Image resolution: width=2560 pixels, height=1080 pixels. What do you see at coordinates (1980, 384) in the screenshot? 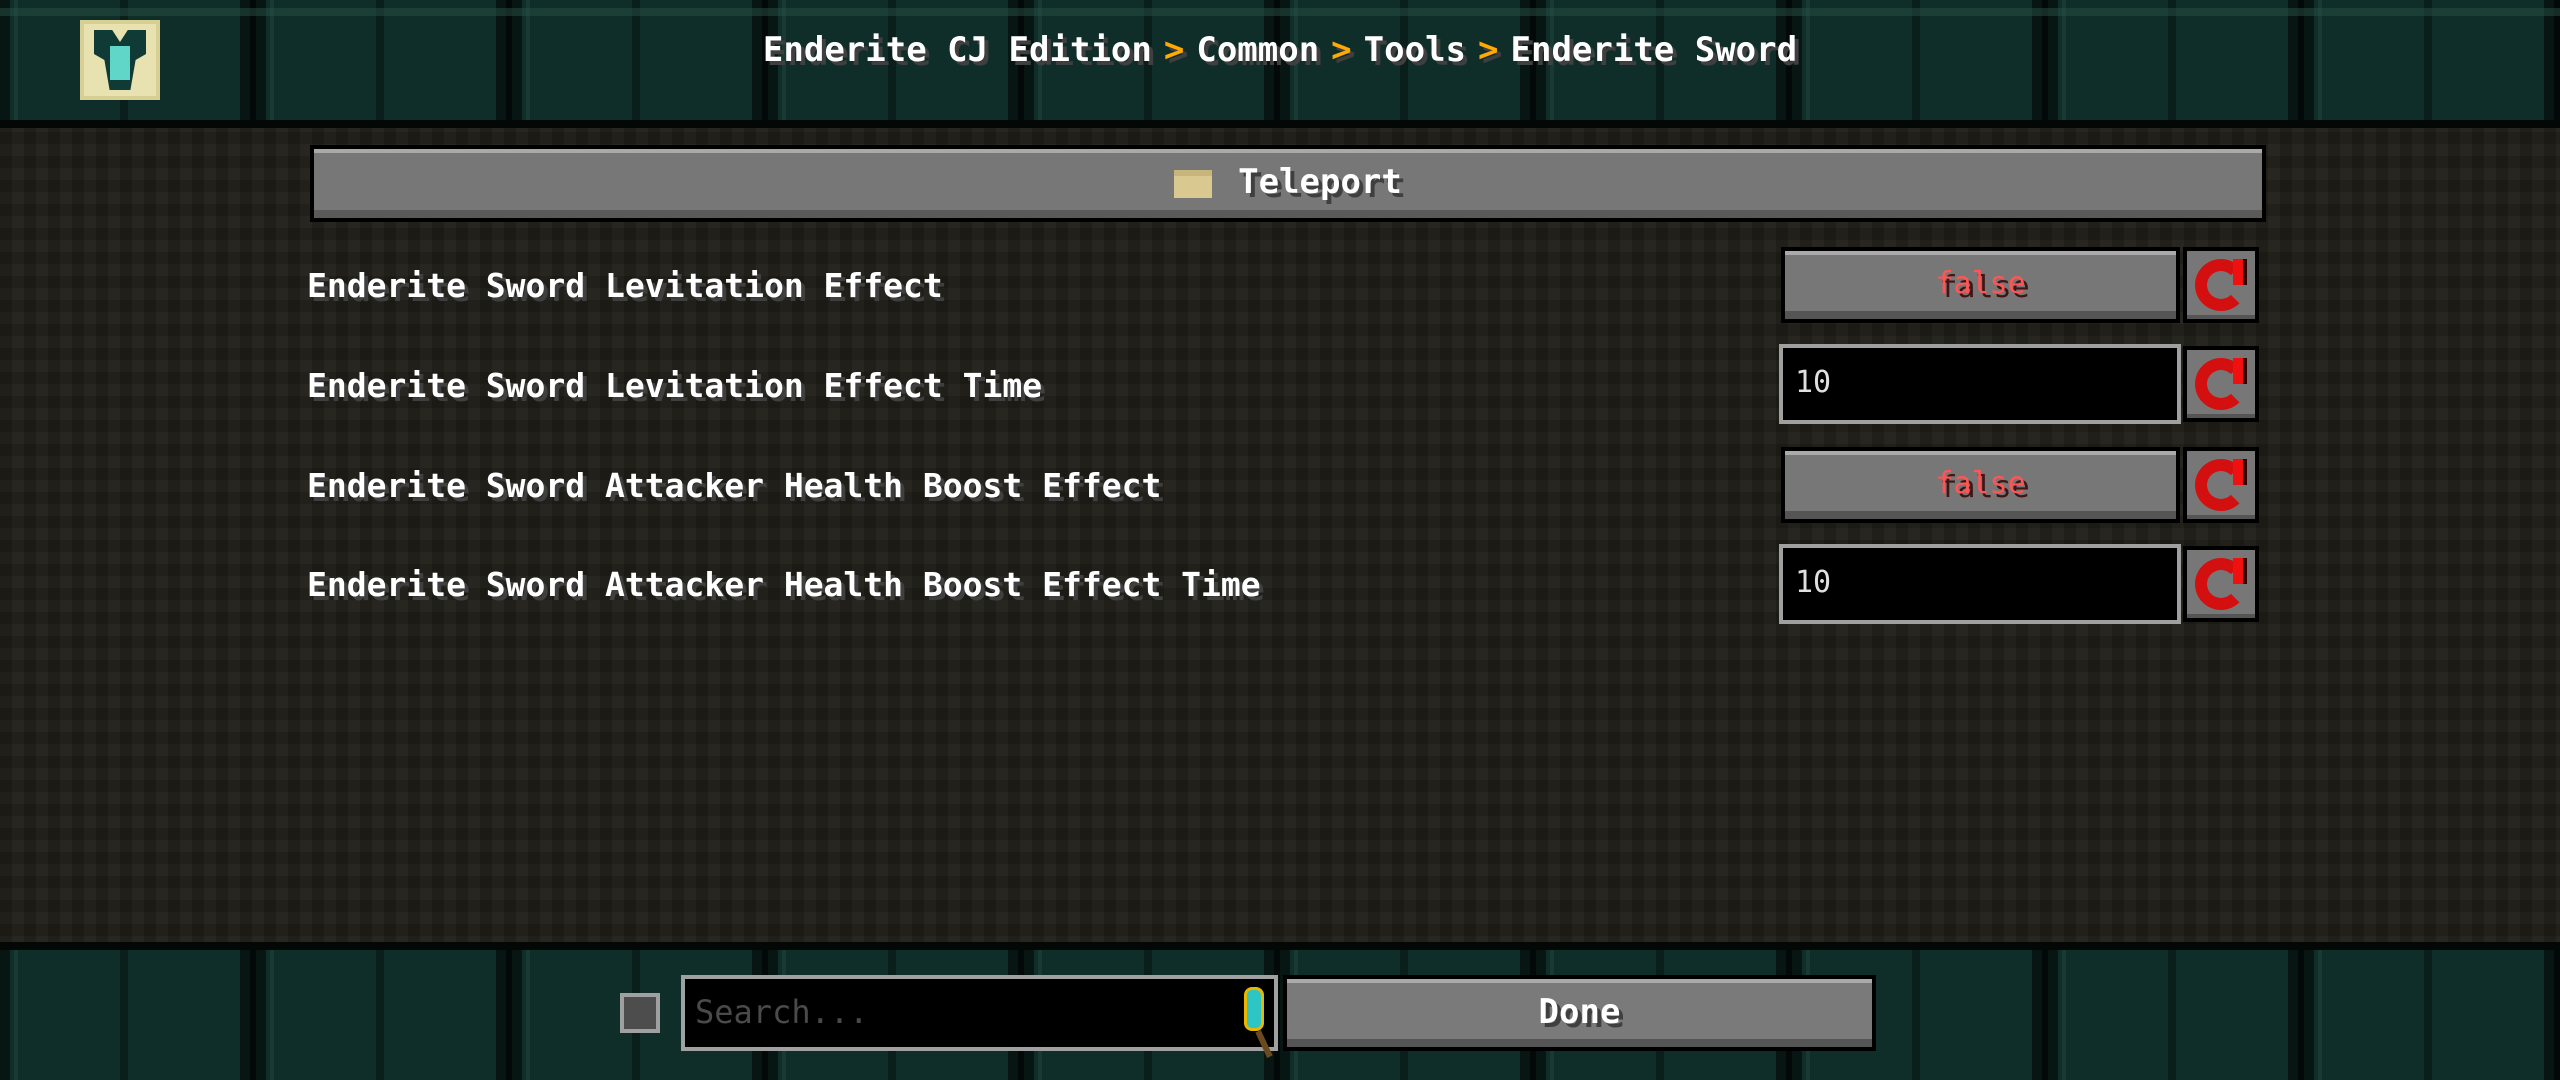
I see `levitation-time-input: 10` at bounding box center [1980, 384].